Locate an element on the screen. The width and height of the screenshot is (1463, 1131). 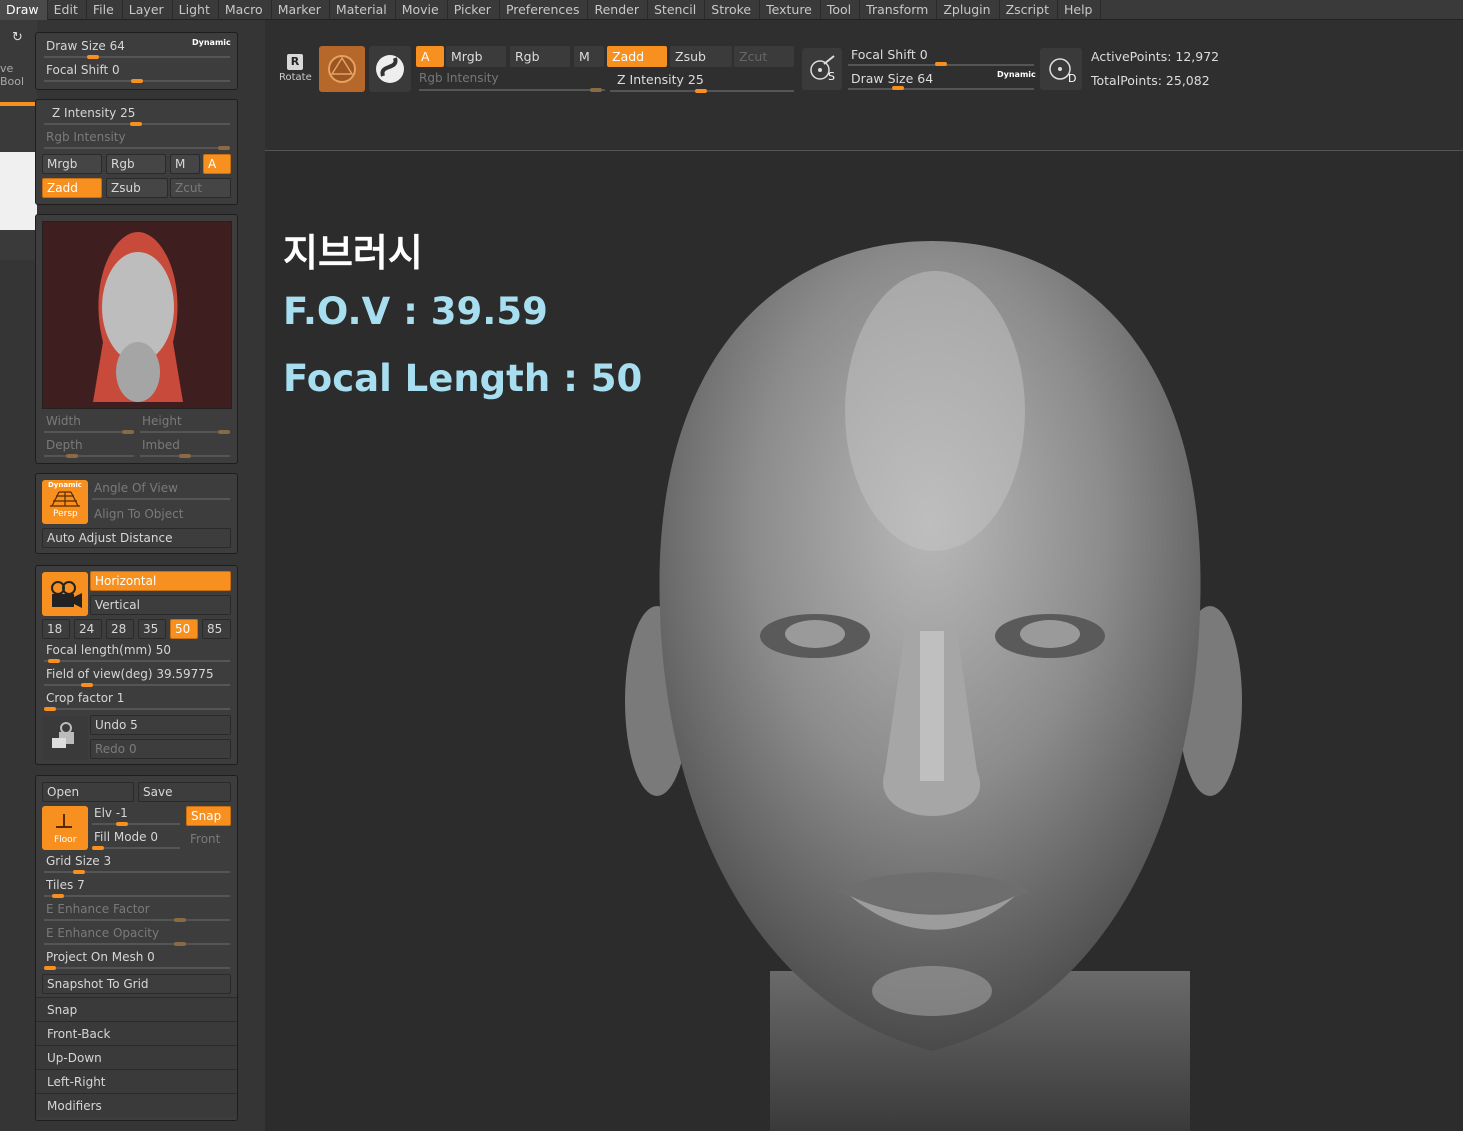
shelf-zcut-button: Zcut is located at coordinates (764, 56).